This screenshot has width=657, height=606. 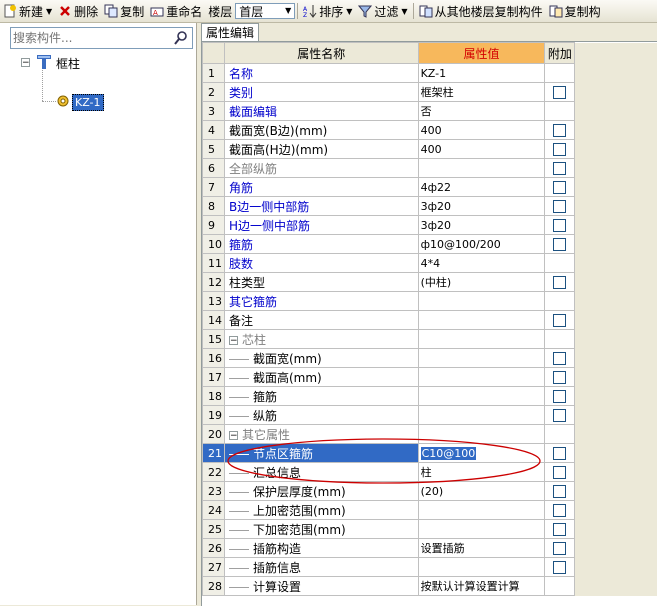 I want to click on table-row: 27插筋信息, so click(x=430, y=567).